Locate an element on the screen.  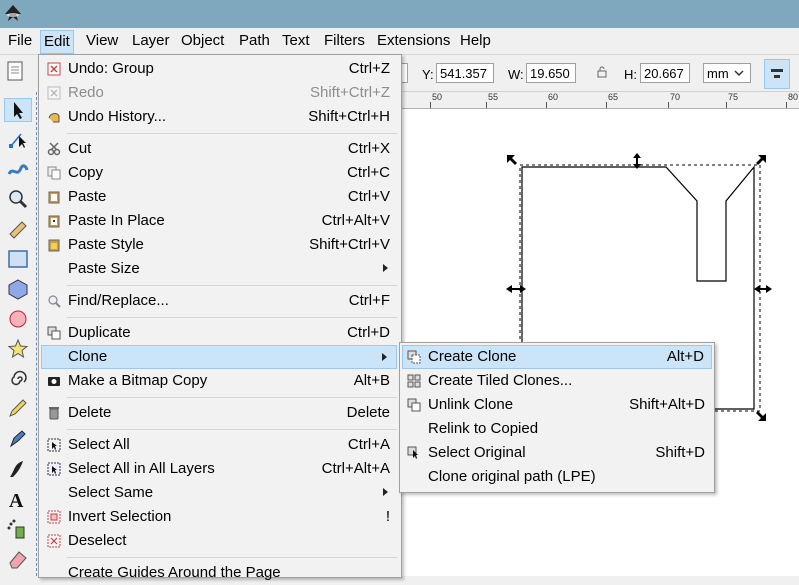
menu-item-shortcut: Delete is located at coordinates (368, 412).